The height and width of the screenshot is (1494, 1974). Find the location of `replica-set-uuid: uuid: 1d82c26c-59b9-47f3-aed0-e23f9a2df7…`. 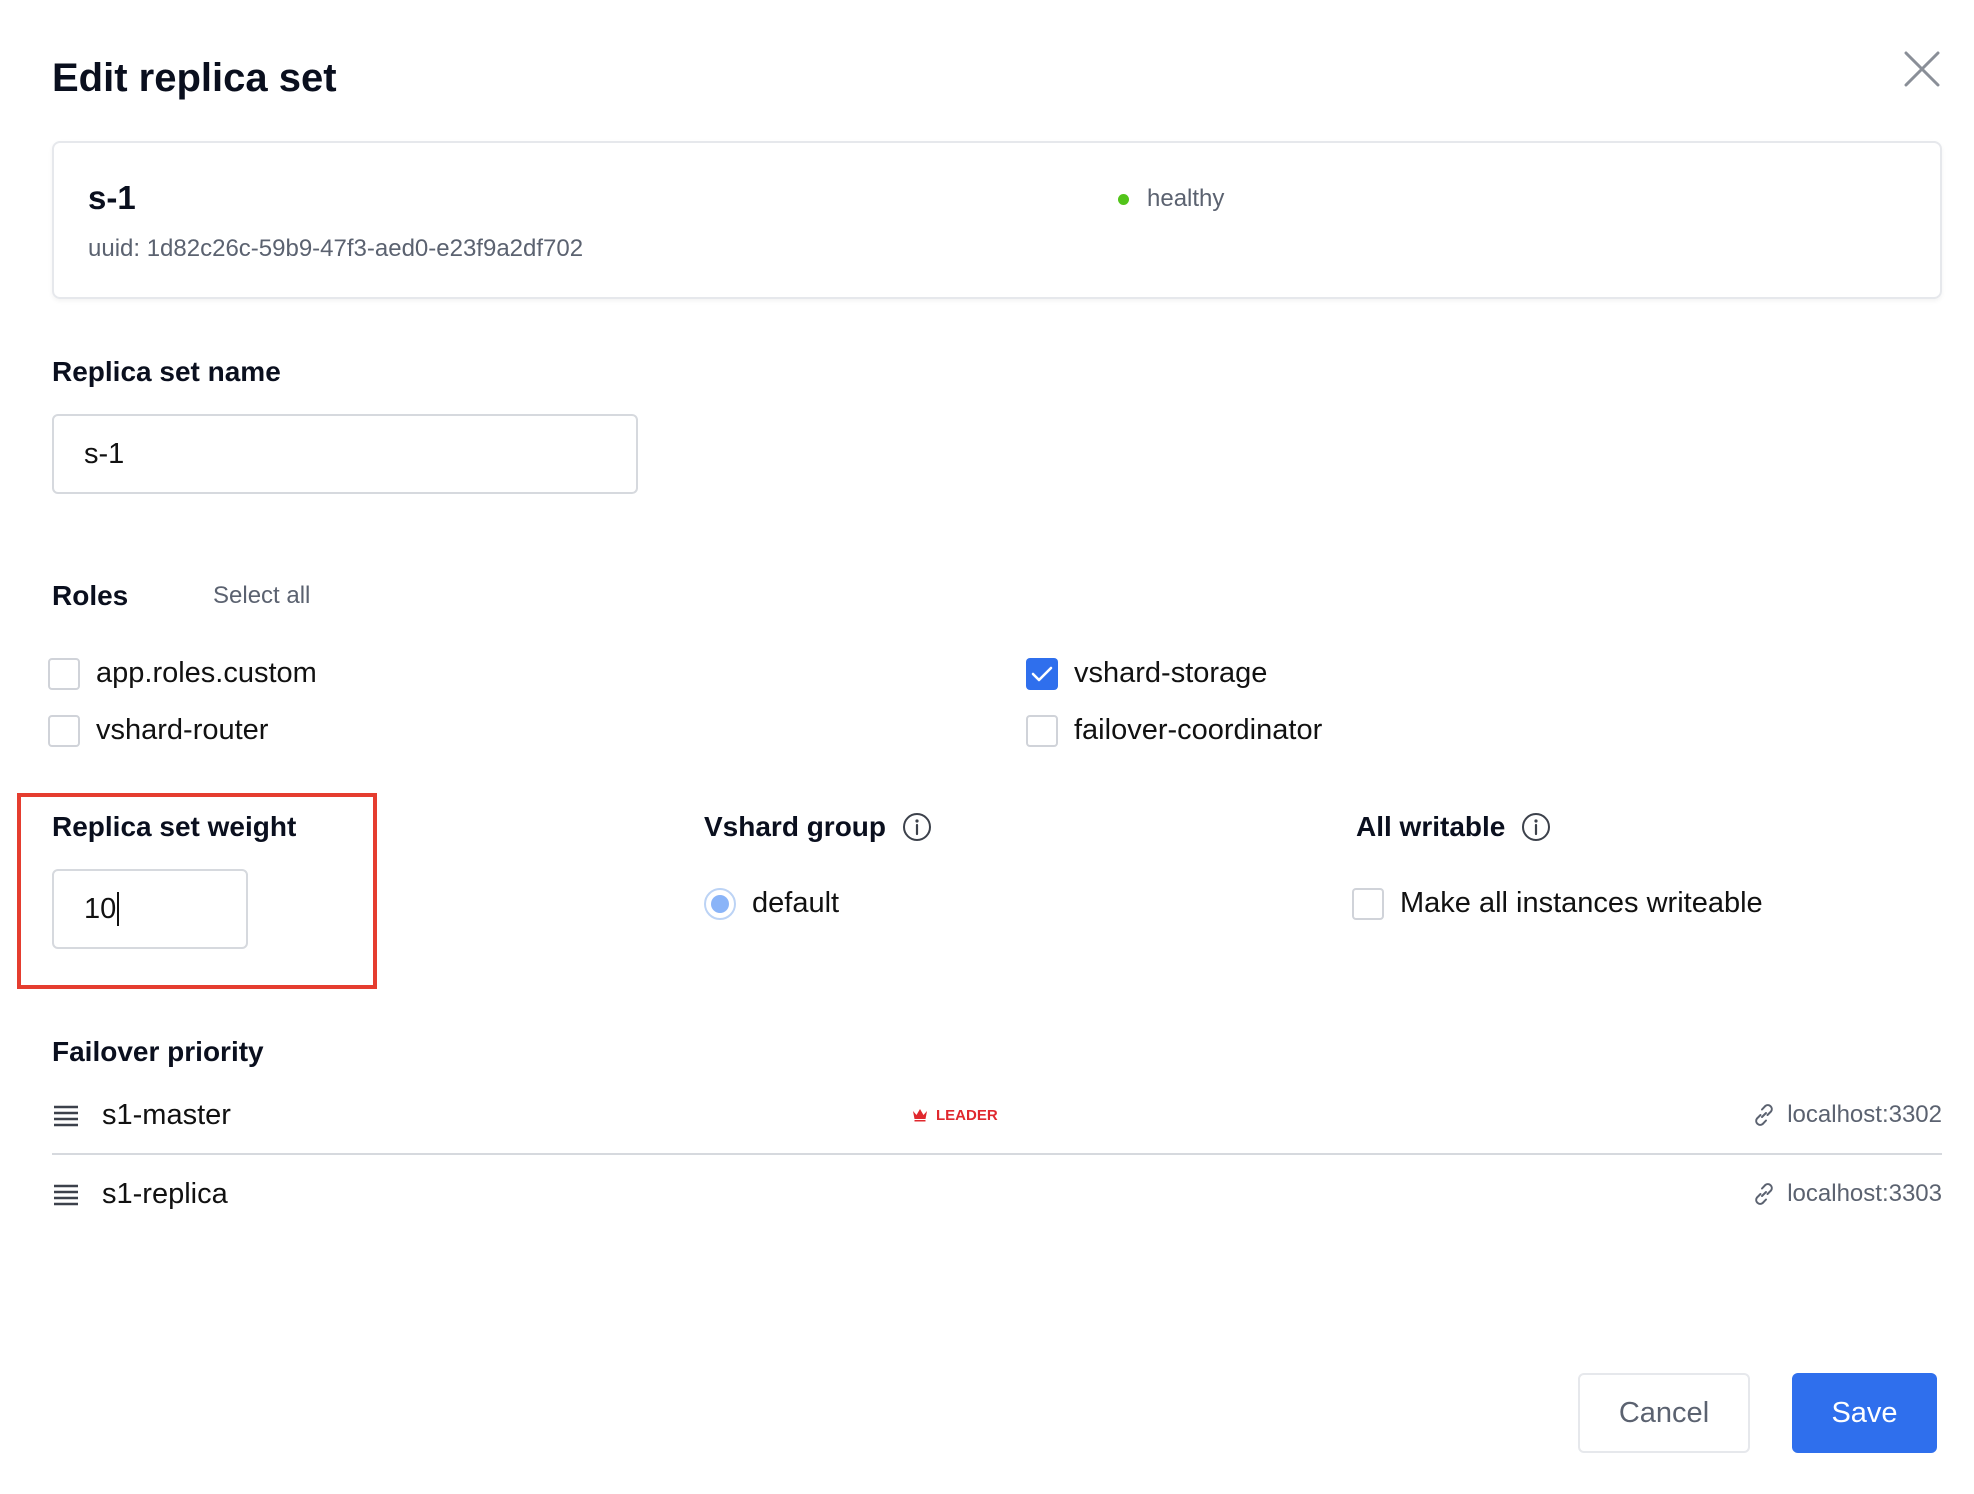

replica-set-uuid: uuid: 1d82c26c-59b9-47f3-aed0-e23f9a2df7… is located at coordinates (336, 248).